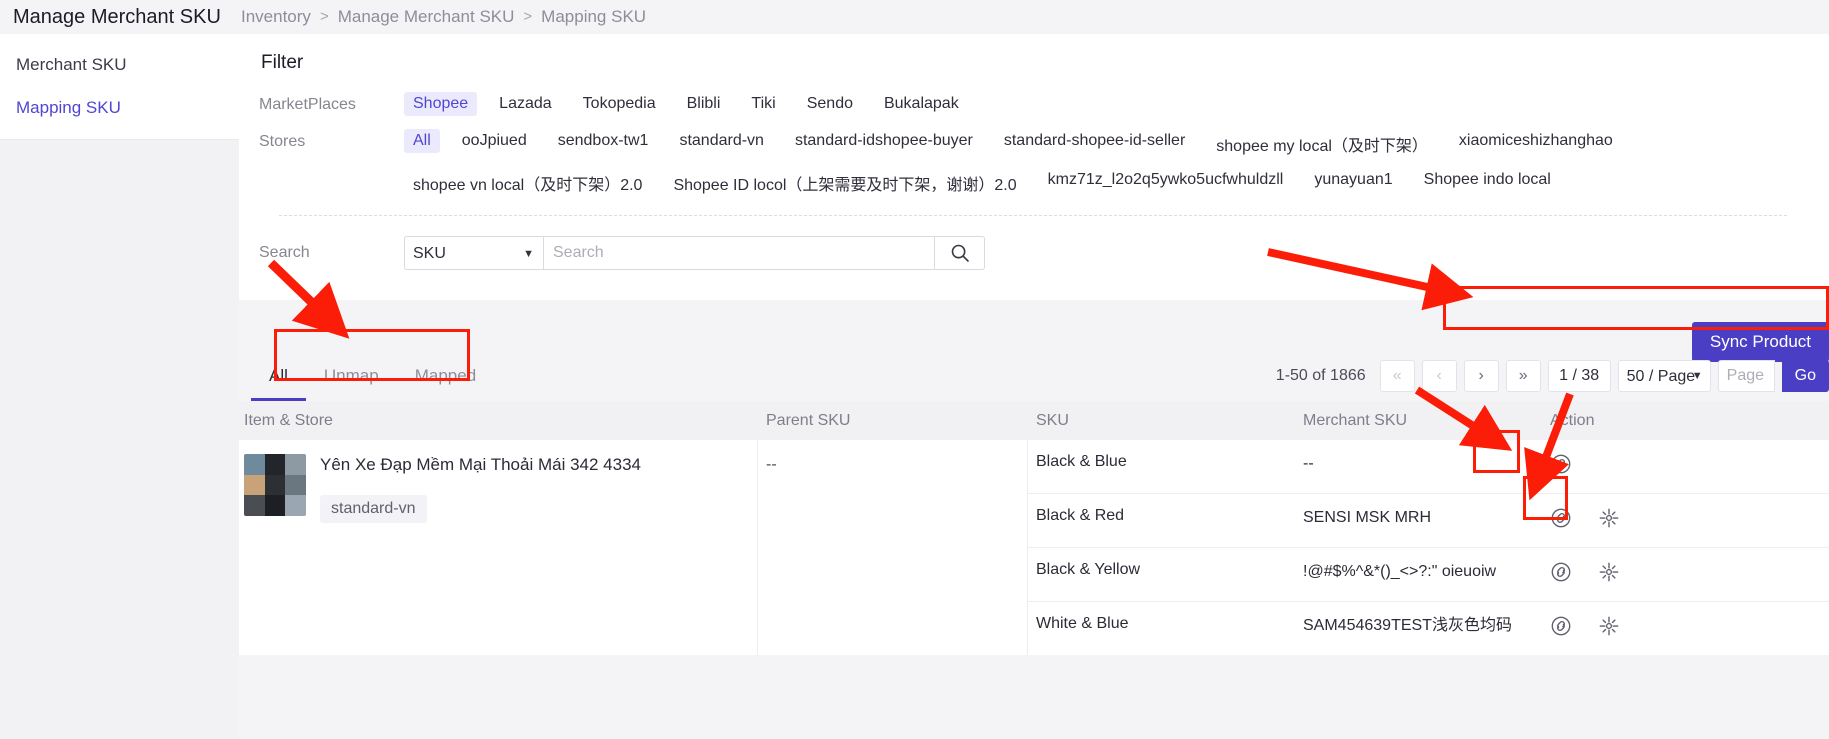  What do you see at coordinates (1481, 376) in the screenshot?
I see `pagination-next-button: ›` at bounding box center [1481, 376].